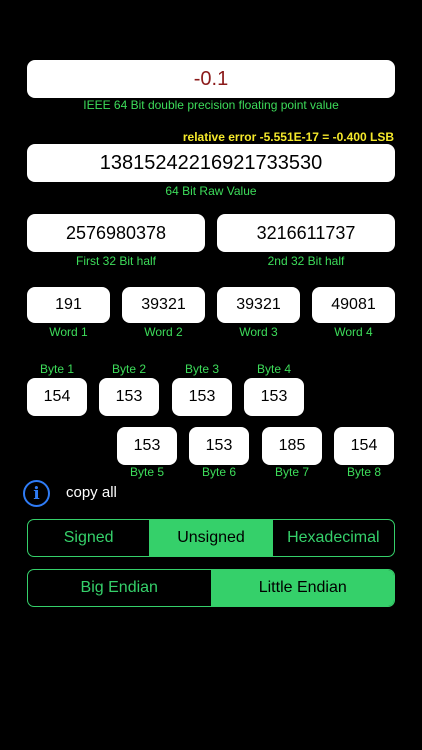 This screenshot has width=422, height=750. What do you see at coordinates (57, 397) in the screenshot?
I see `byte-1-field: 154` at bounding box center [57, 397].